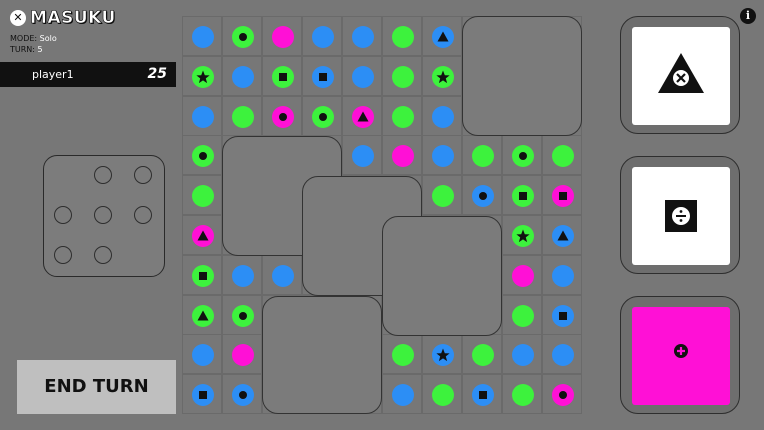 This screenshot has height=430, width=764. I want to click on circle-plus-card, so click(681, 356).